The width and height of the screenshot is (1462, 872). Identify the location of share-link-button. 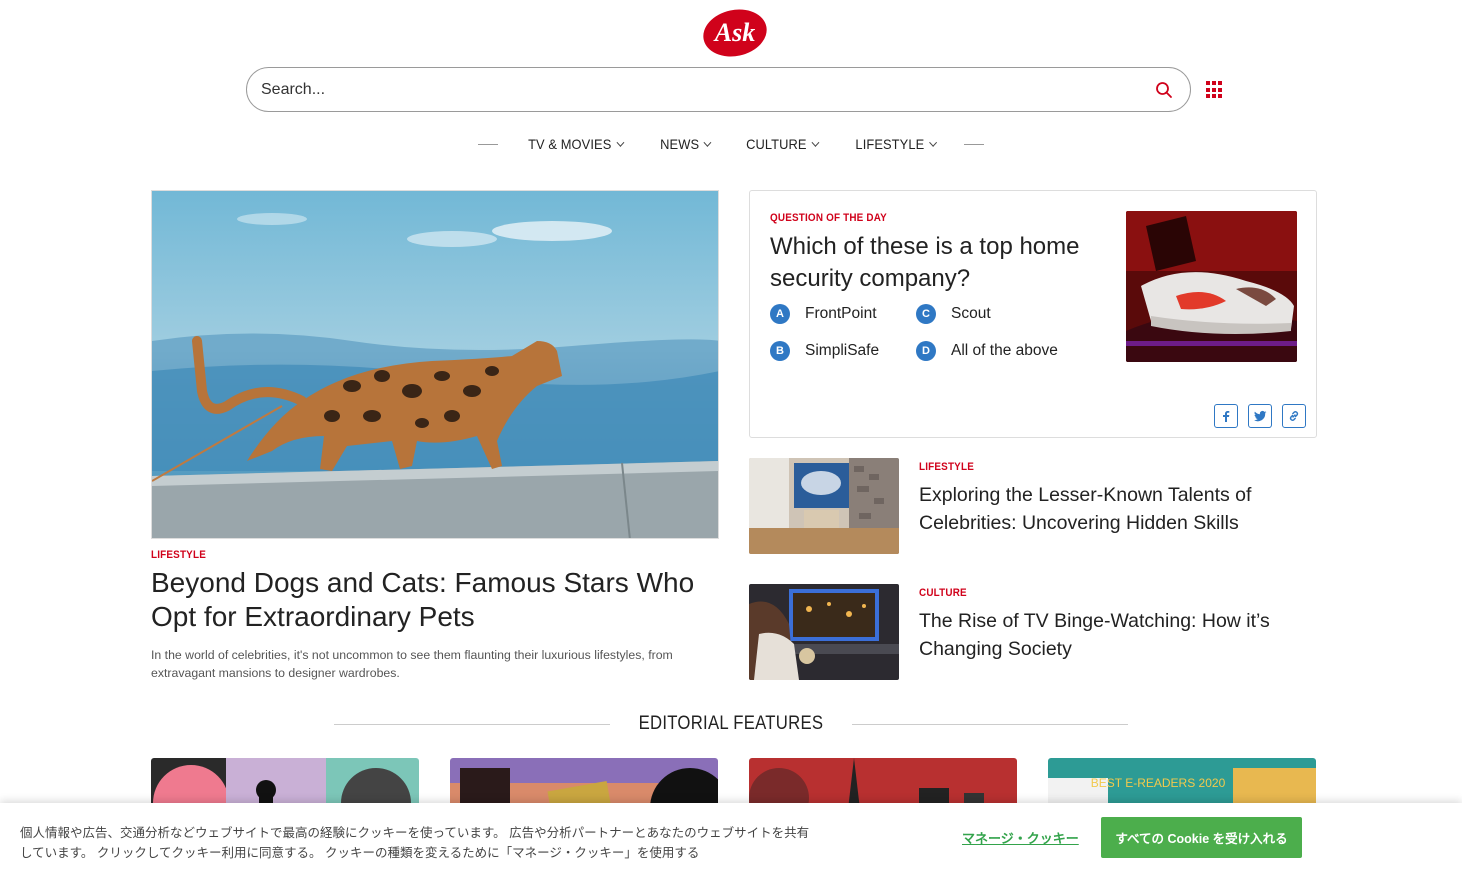
(1294, 416).